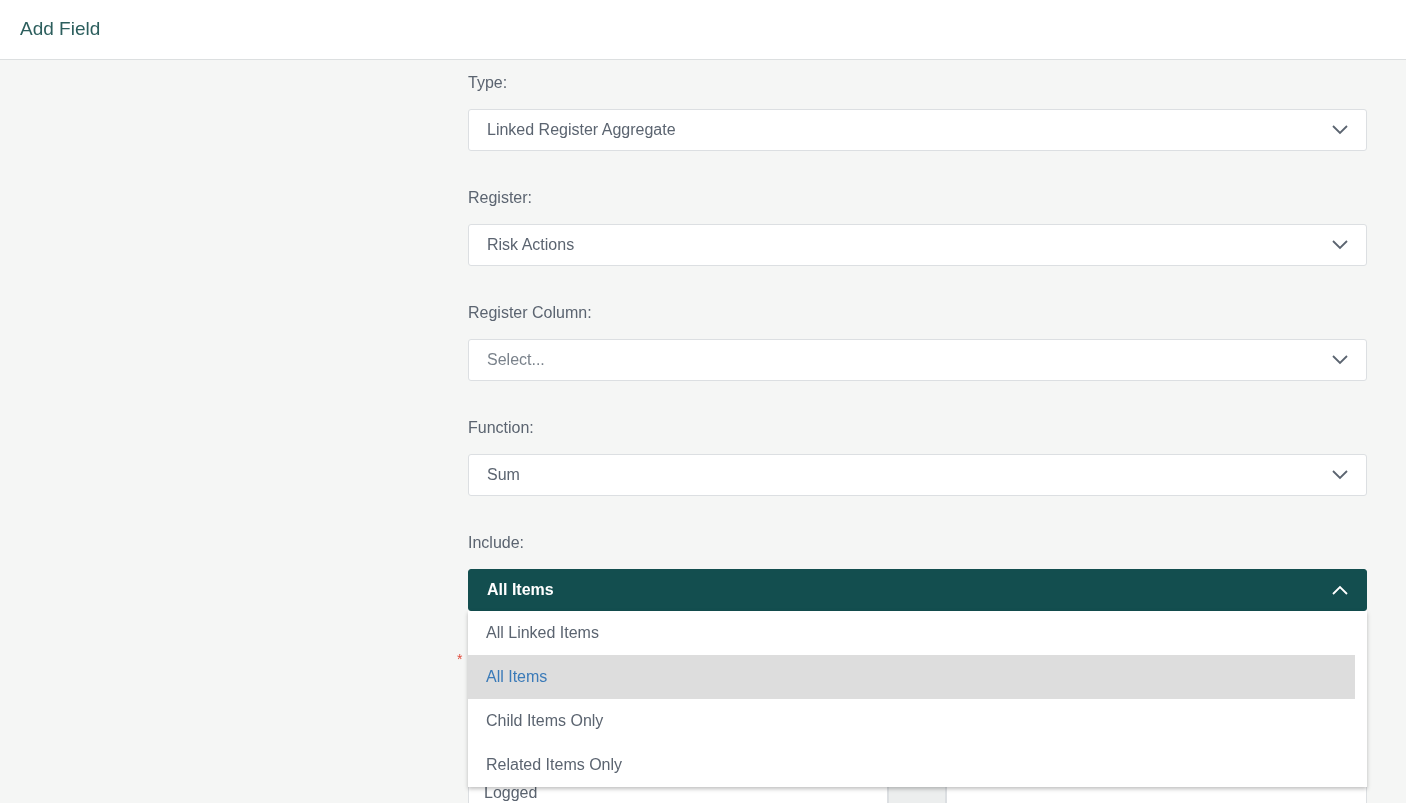 This screenshot has height=803, width=1406. I want to click on field-label: Register Column:, so click(530, 312).